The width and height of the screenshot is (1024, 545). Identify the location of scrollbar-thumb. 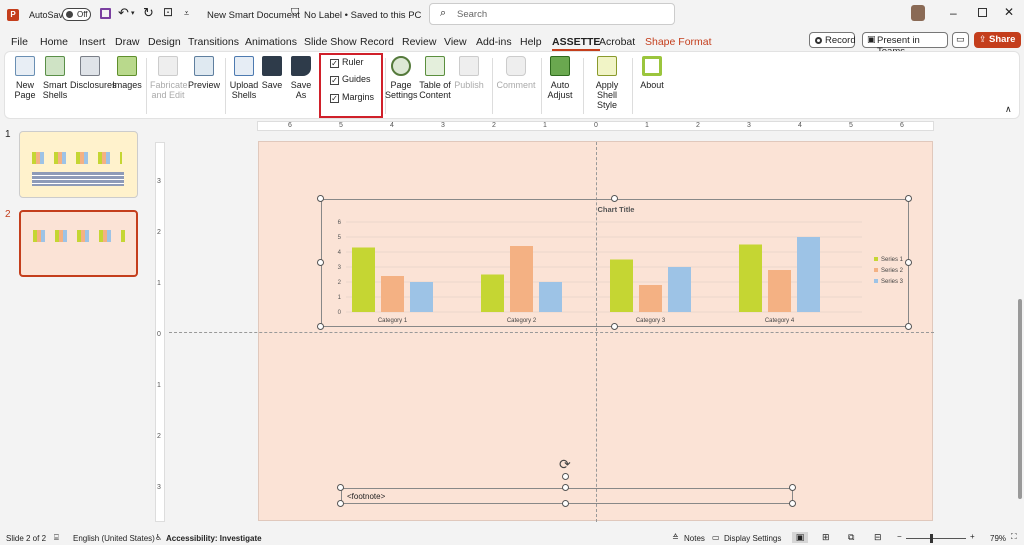
(1020, 399).